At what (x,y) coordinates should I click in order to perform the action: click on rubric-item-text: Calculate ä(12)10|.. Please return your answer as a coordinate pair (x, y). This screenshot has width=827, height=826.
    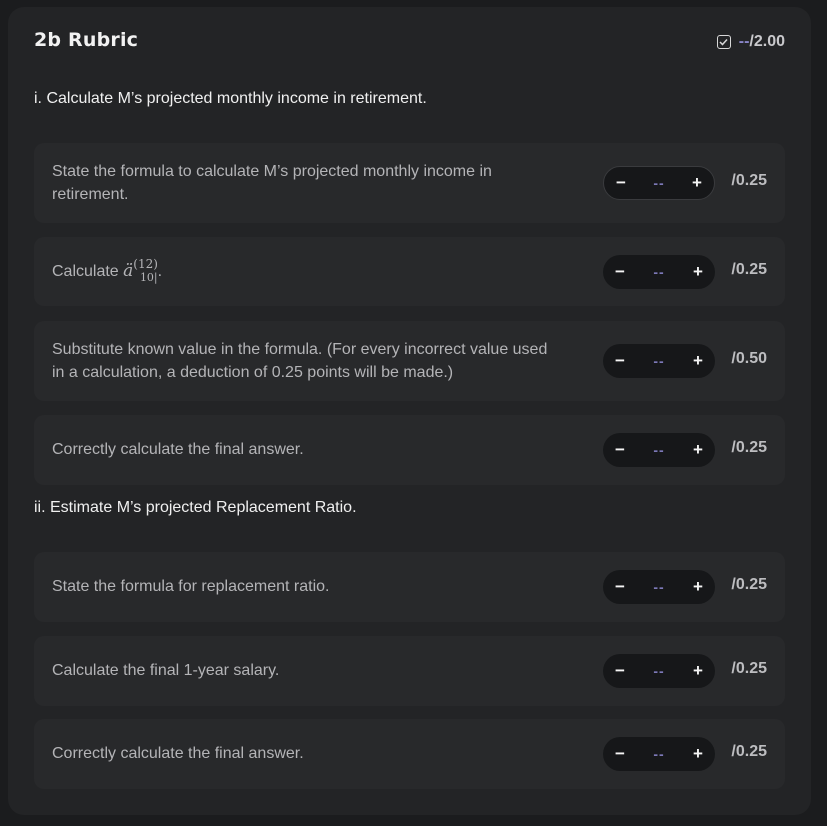
    Looking at the image, I should click on (302, 270).